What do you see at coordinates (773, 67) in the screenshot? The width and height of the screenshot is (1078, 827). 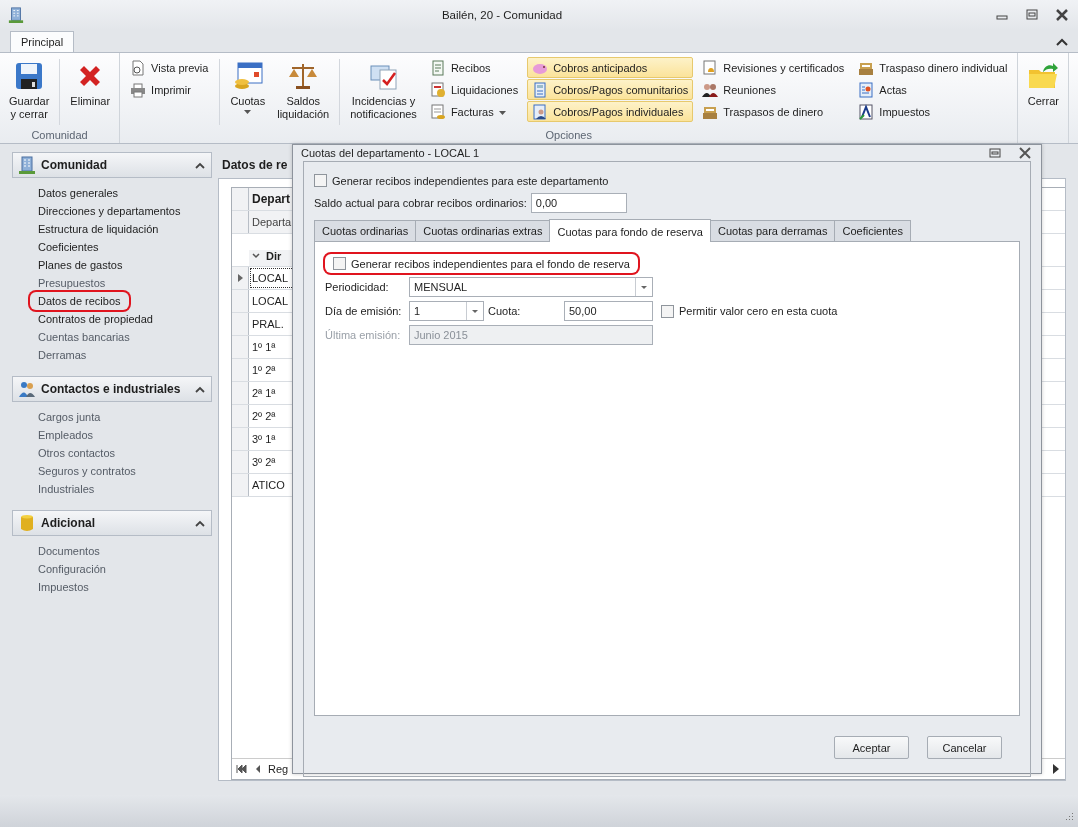 I see `ribbon-button: Revisiones y certificados` at bounding box center [773, 67].